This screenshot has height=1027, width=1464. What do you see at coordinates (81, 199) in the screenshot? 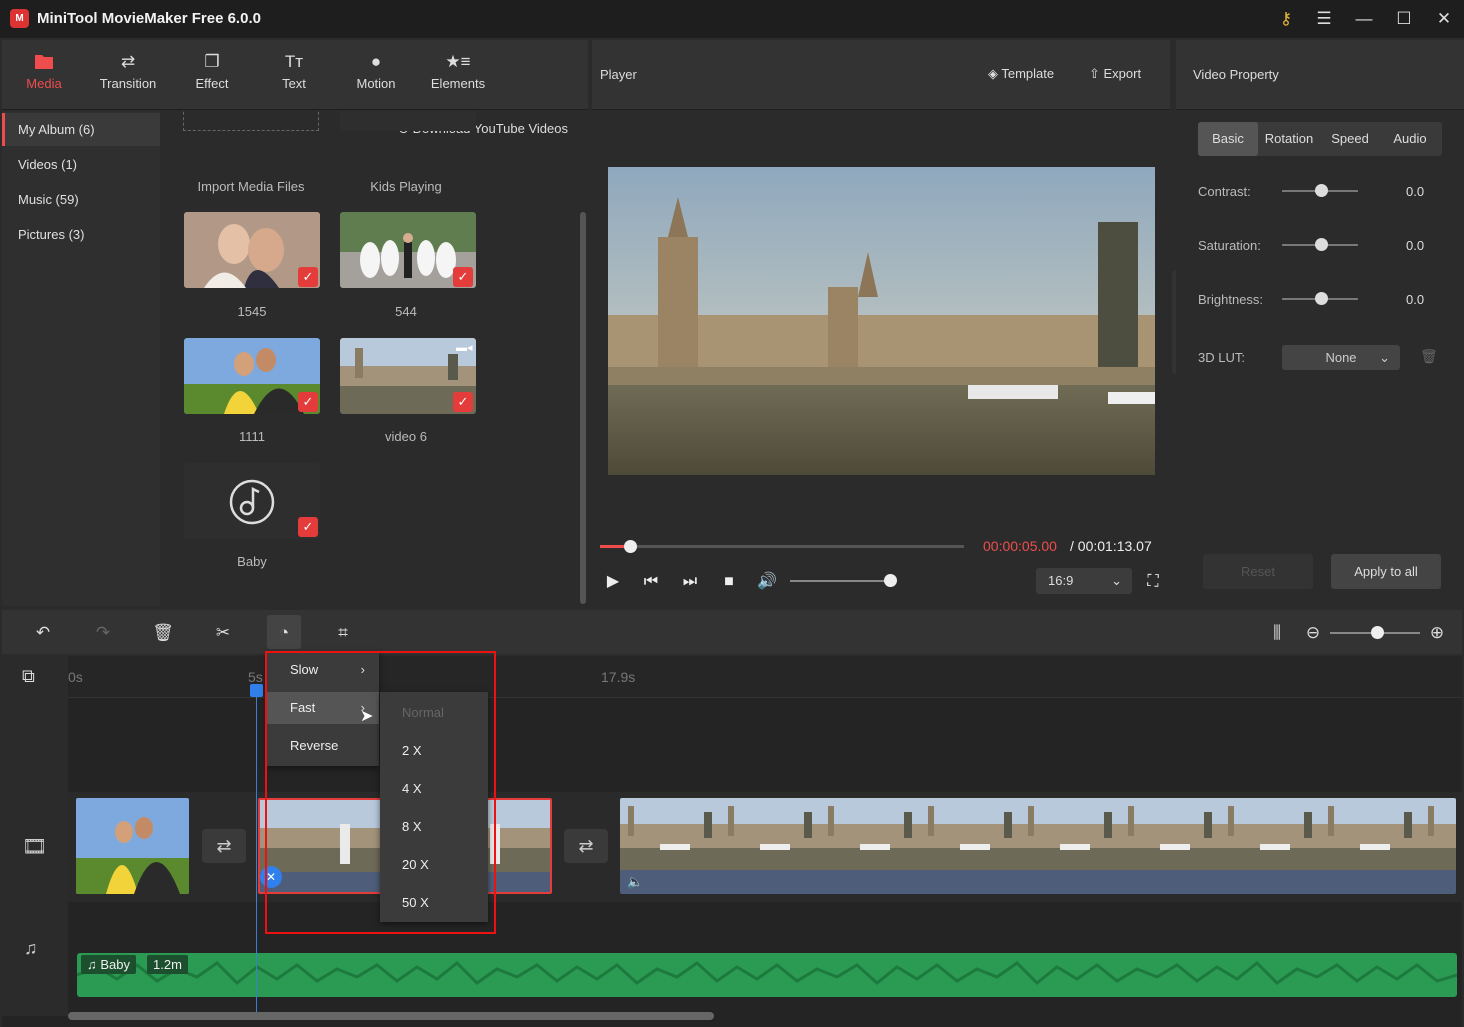
I see `album-music: Music (59)` at bounding box center [81, 199].